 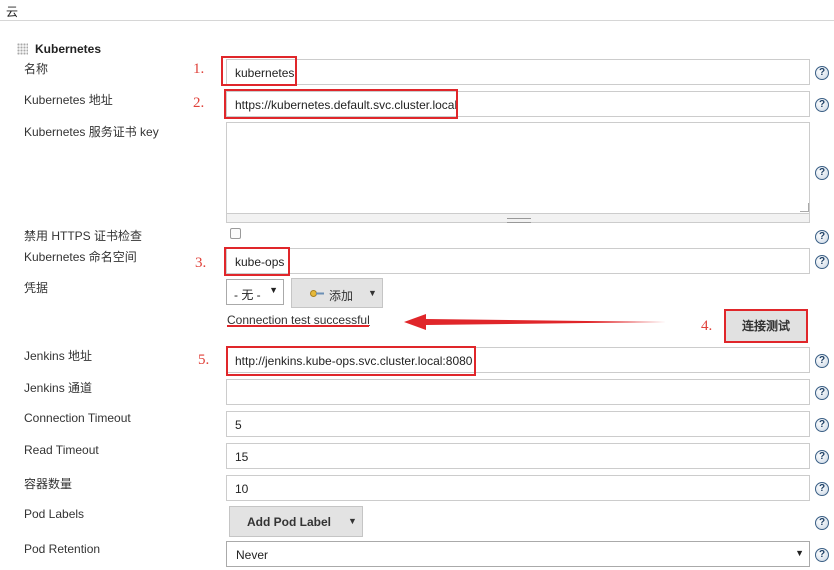 What do you see at coordinates (68, 49) in the screenshot?
I see `cloud-name: Kubernetes` at bounding box center [68, 49].